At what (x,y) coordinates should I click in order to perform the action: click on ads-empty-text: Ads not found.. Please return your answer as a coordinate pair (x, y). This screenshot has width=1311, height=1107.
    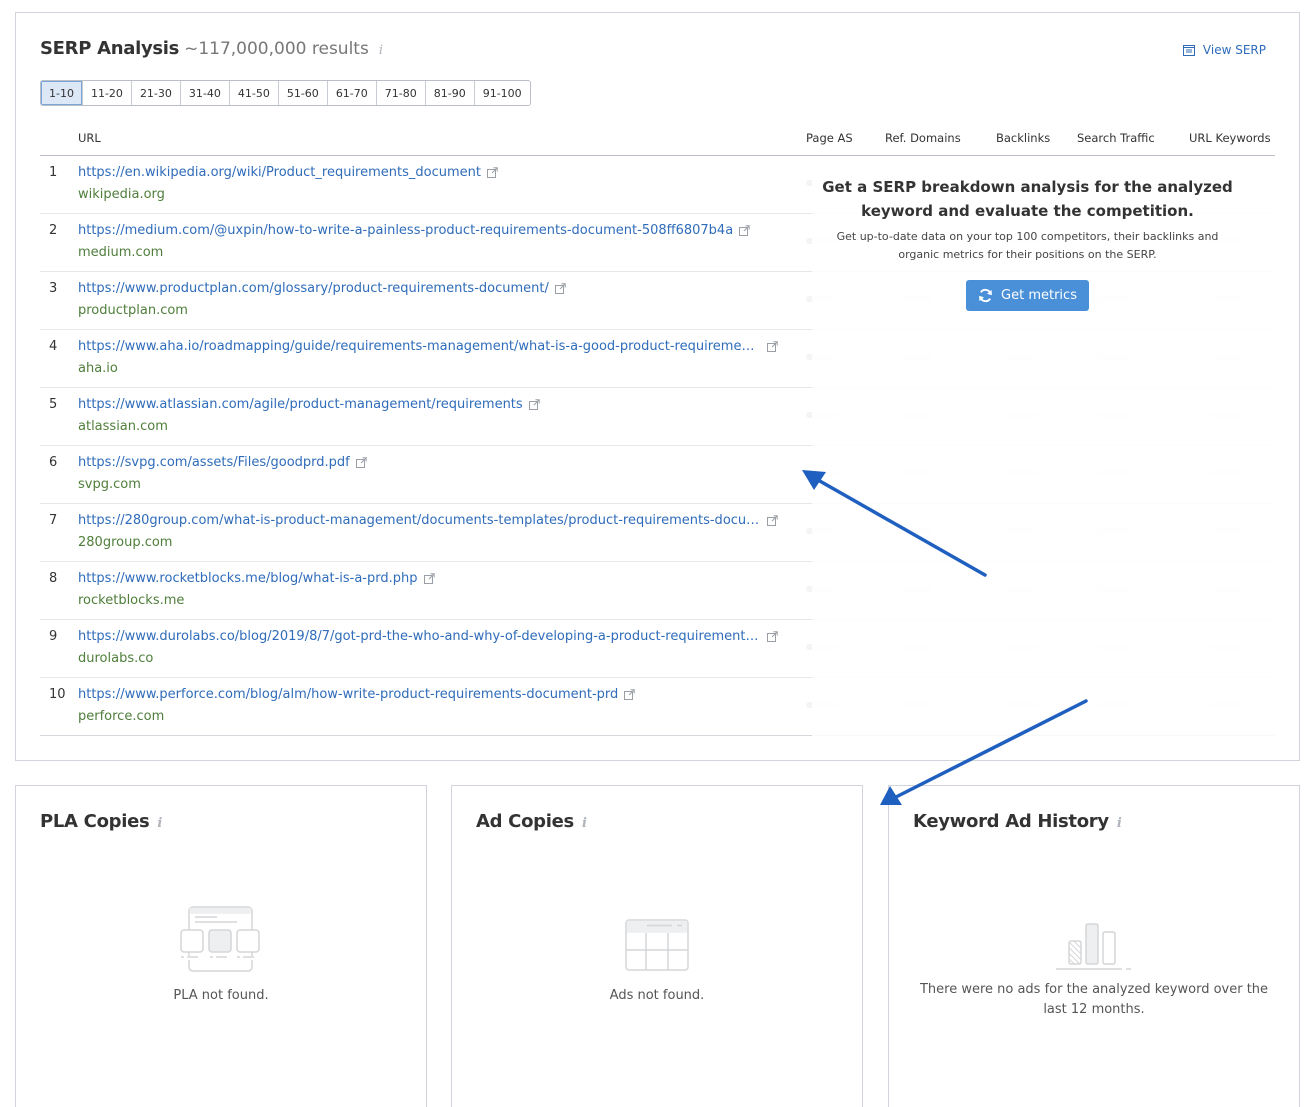
    Looking at the image, I should click on (657, 995).